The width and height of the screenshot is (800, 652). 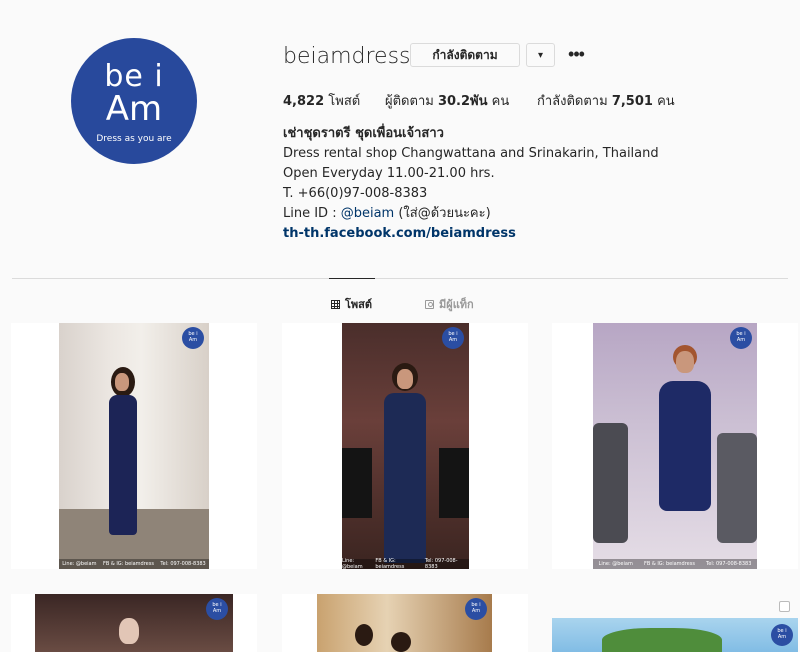 I want to click on profile-full-name: เช่าชุดราตรี ชุดเพื่อนเจ้าสาว, so click(x=363, y=133).